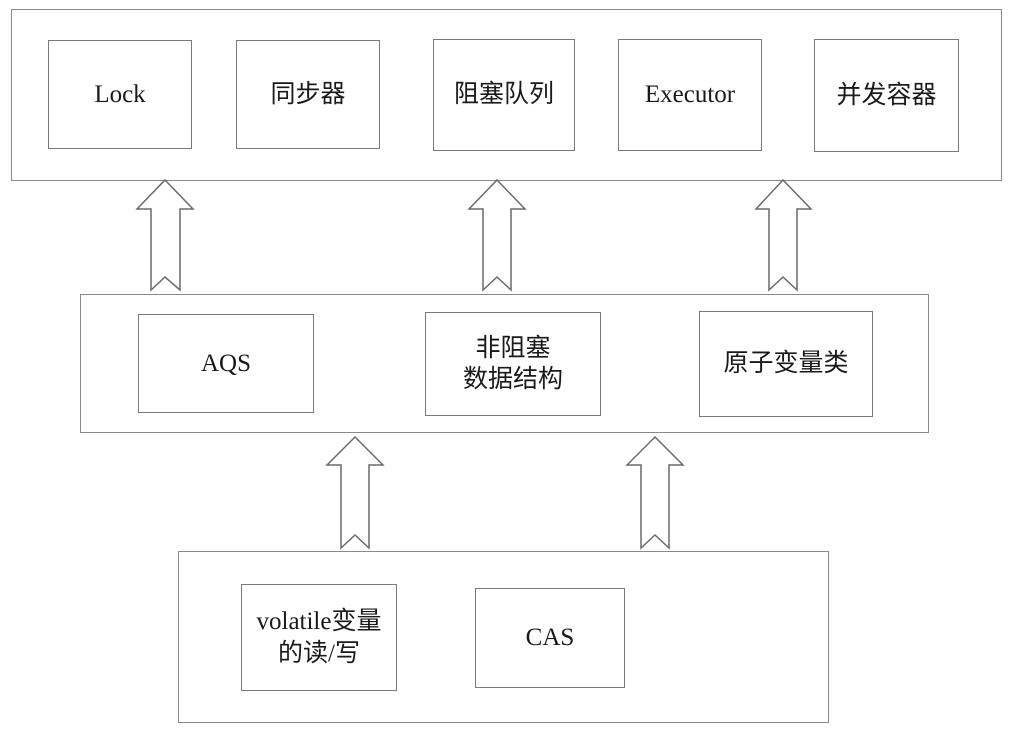 Image resolution: width=1013 pixels, height=742 pixels. I want to click on lock-box: Lock, so click(120, 94).